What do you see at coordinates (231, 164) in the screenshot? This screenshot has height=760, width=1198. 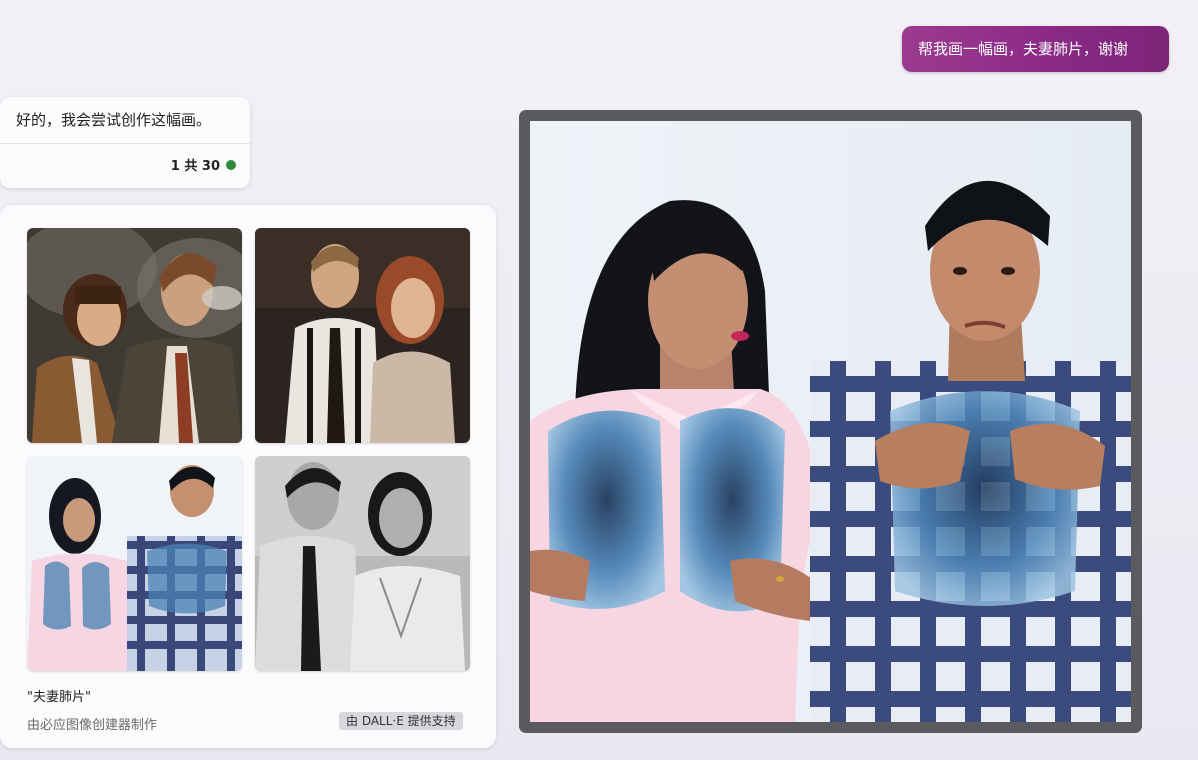 I see `status-dot-icon` at bounding box center [231, 164].